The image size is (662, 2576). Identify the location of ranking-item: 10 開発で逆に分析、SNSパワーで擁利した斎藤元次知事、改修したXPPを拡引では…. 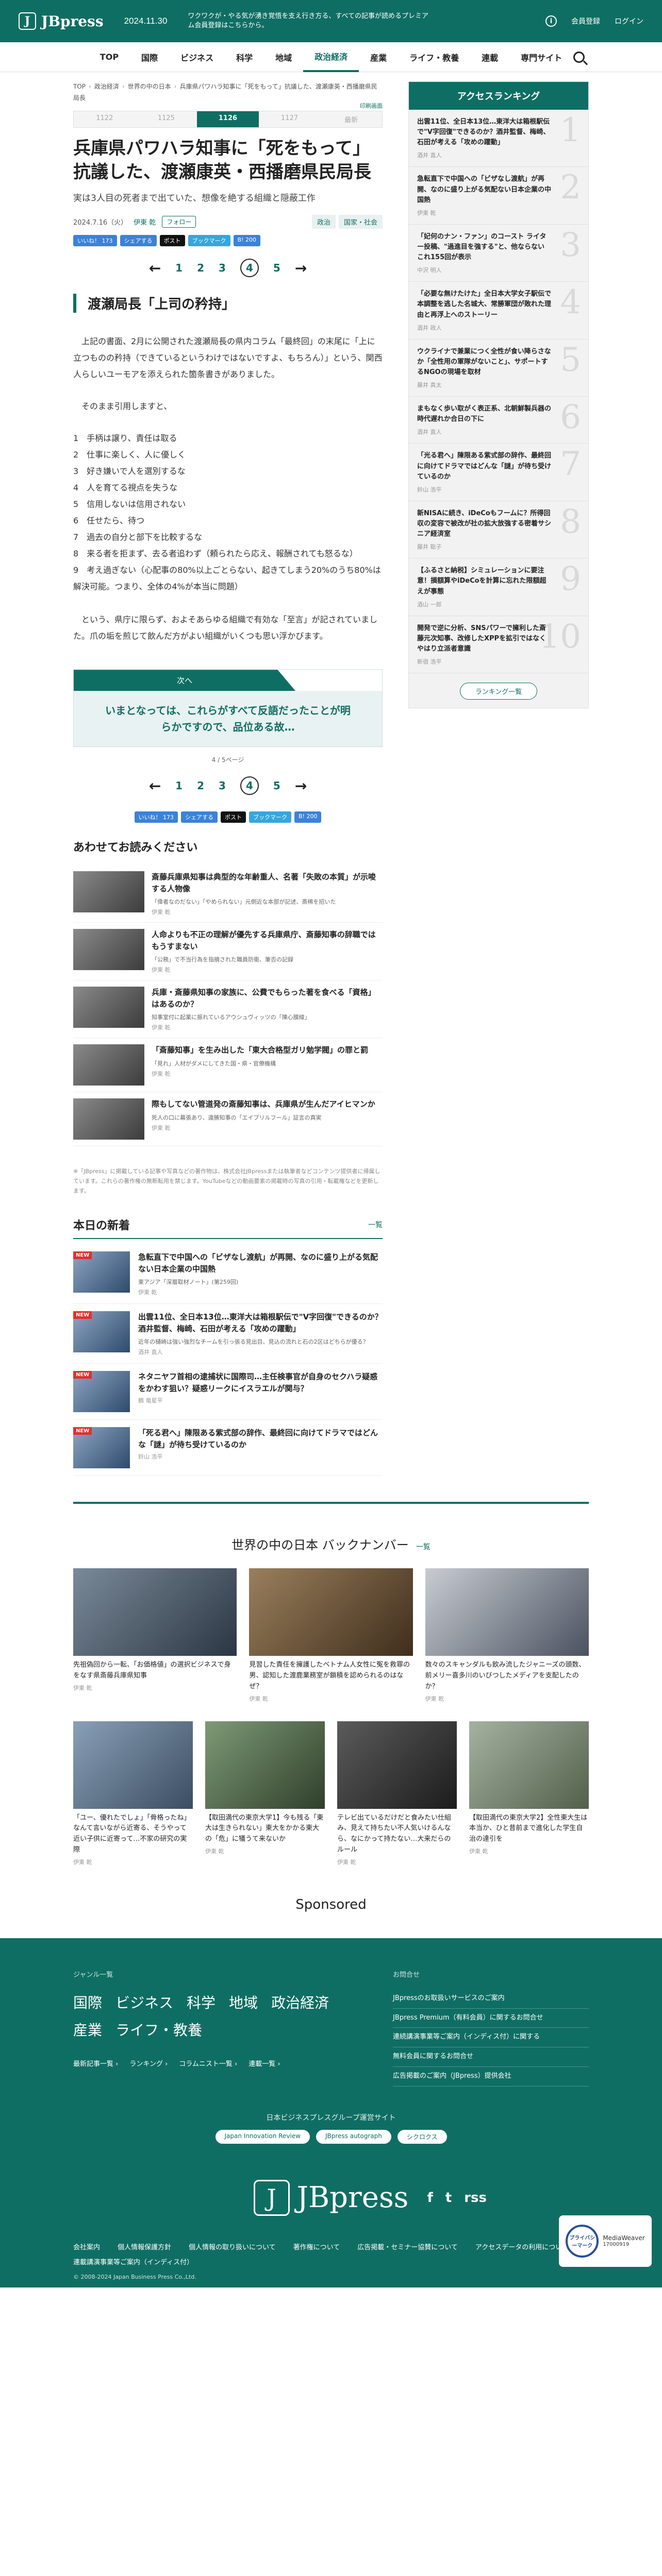
(498, 645).